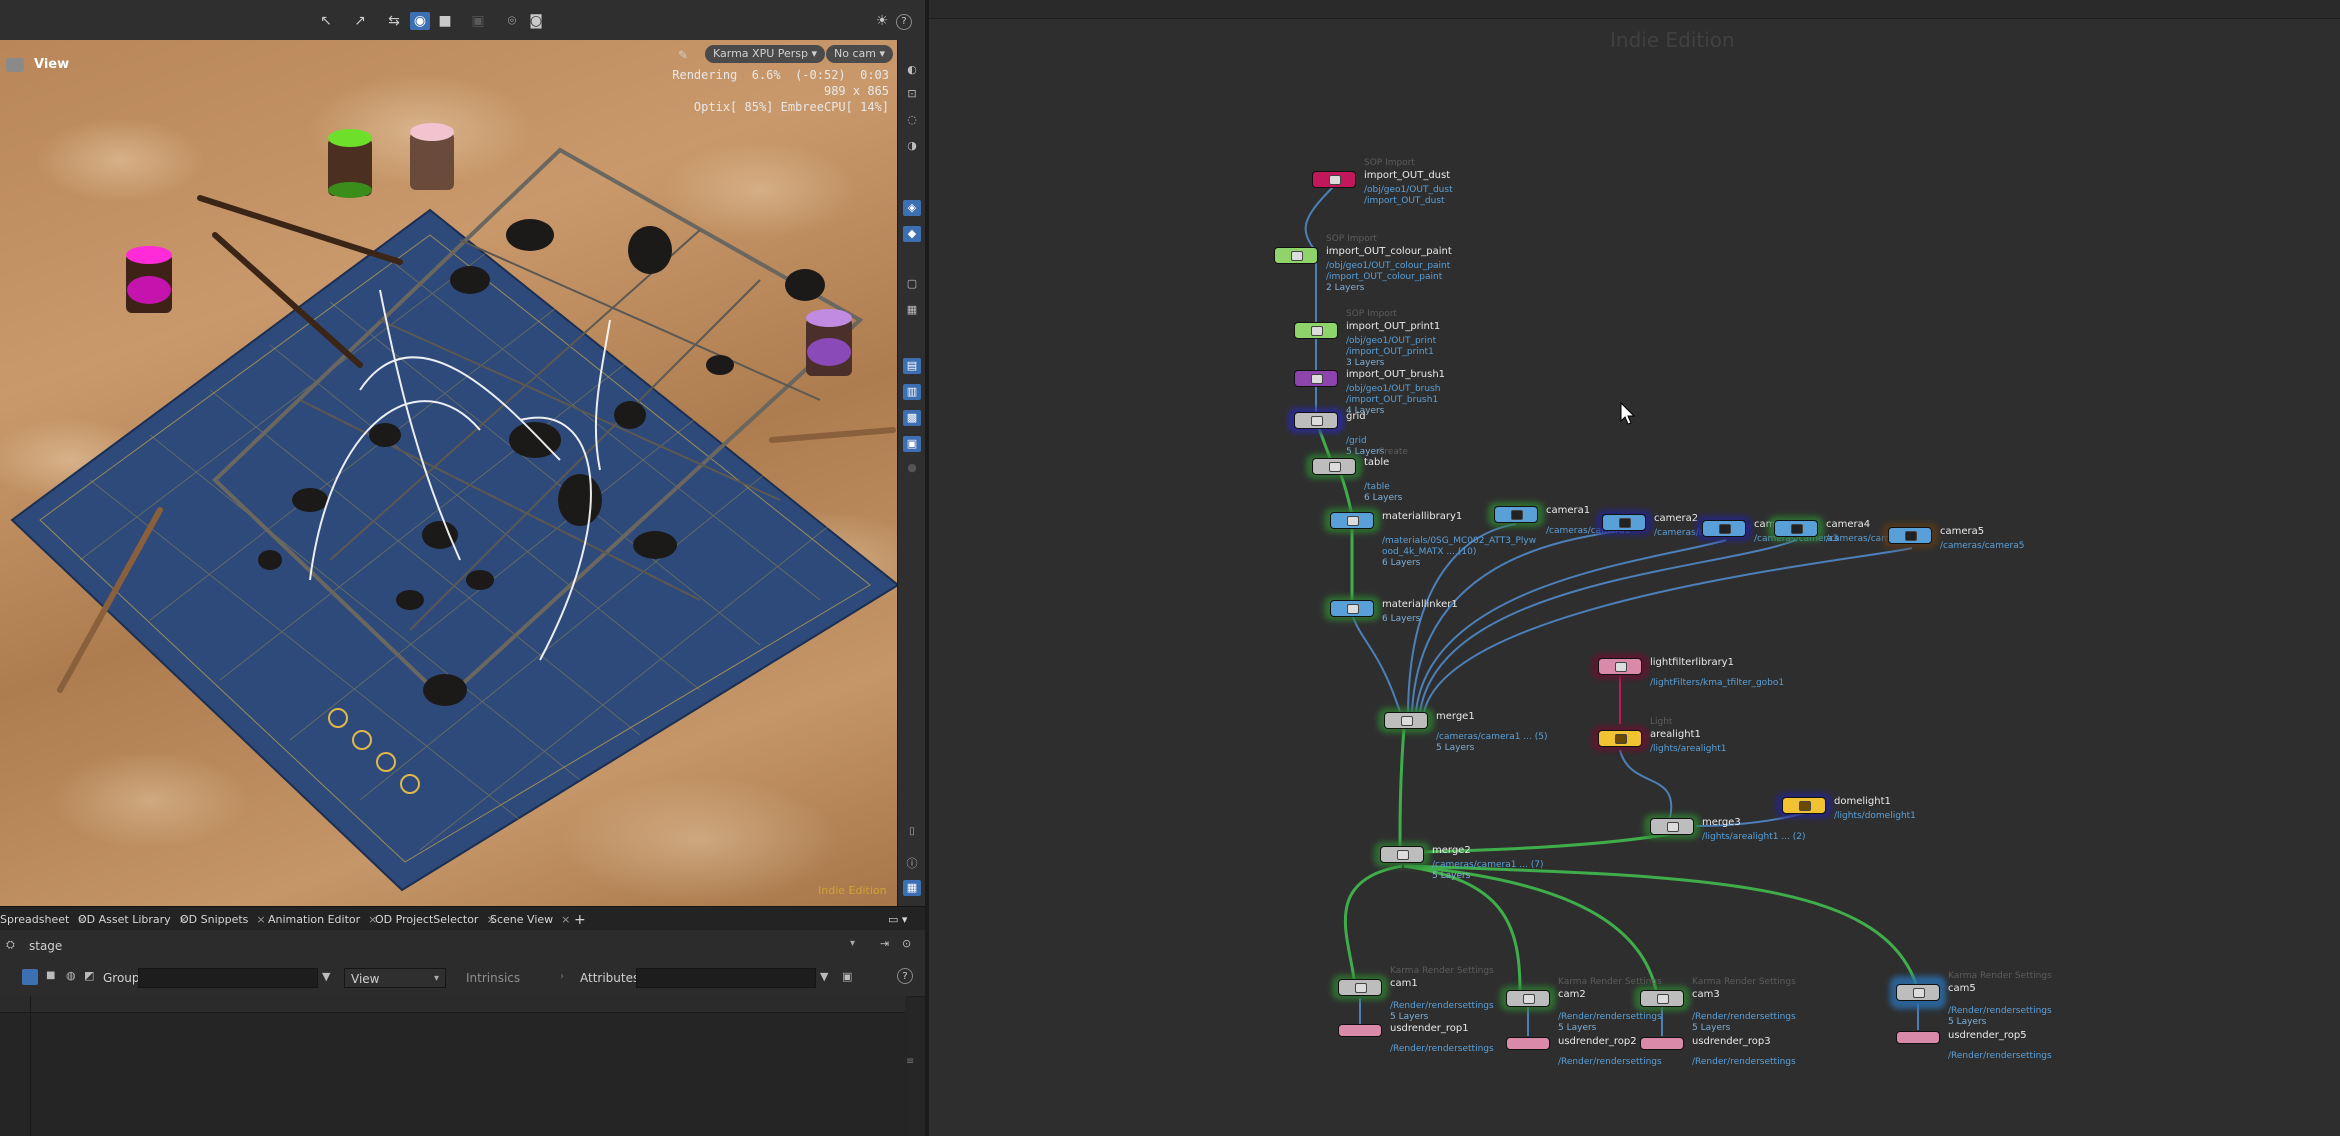 Image resolution: width=2340 pixels, height=1136 pixels. Describe the element at coordinates (493, 978) in the screenshot. I see `intrinsics-toggle: Intrinsics` at that location.